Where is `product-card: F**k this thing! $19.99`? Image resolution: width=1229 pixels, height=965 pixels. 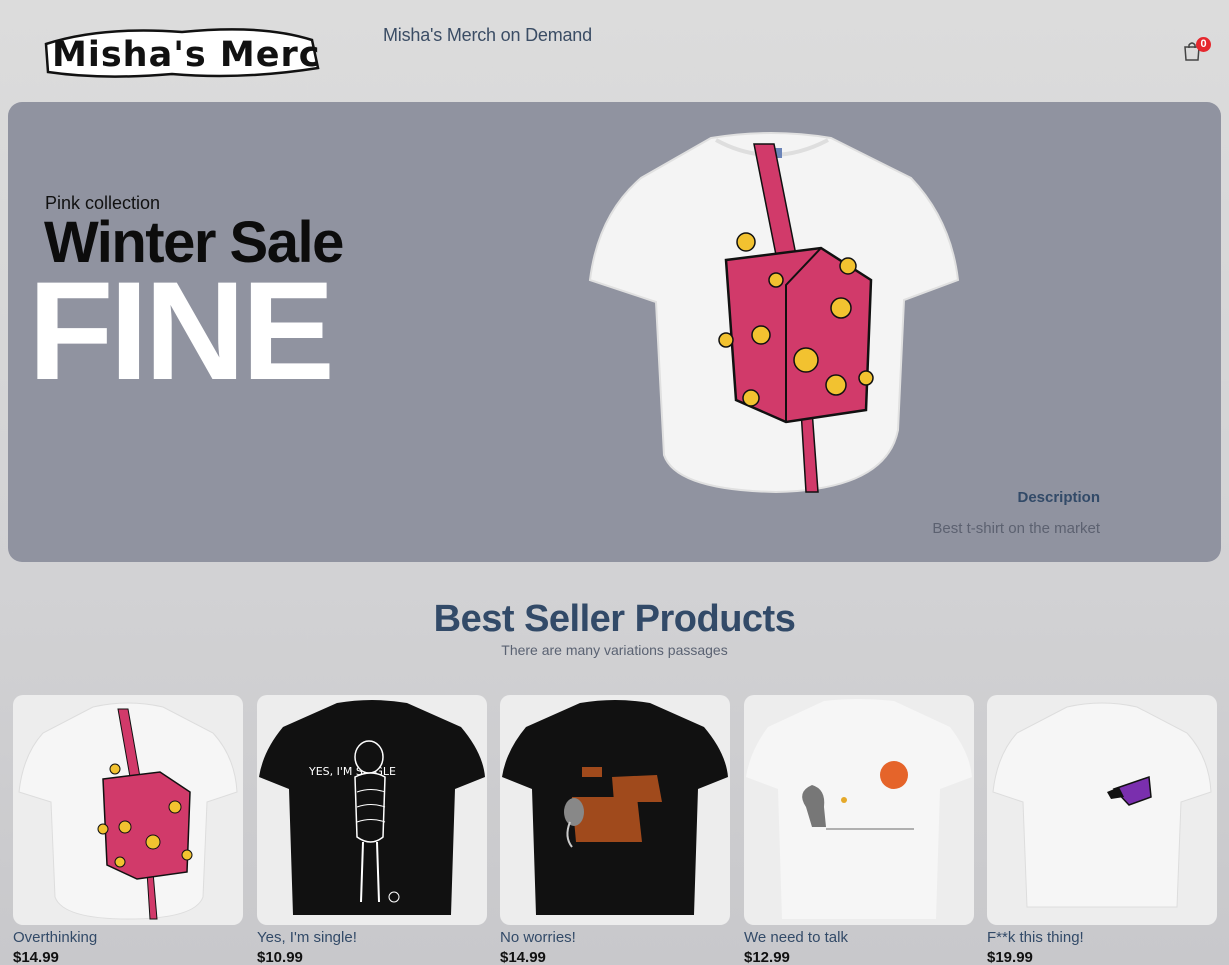
product-card: F**k this thing! $19.99 is located at coordinates (1102, 830).